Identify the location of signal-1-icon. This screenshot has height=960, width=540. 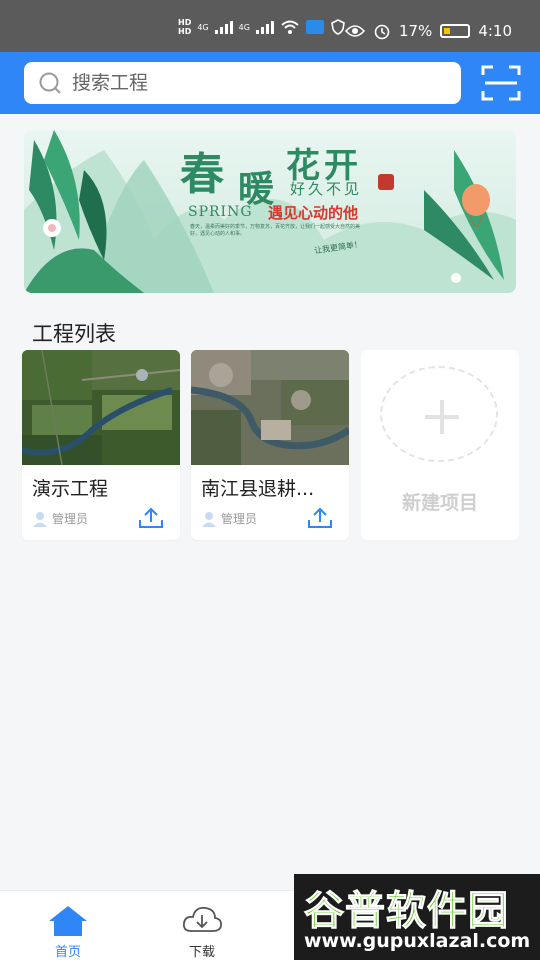
(223, 27).